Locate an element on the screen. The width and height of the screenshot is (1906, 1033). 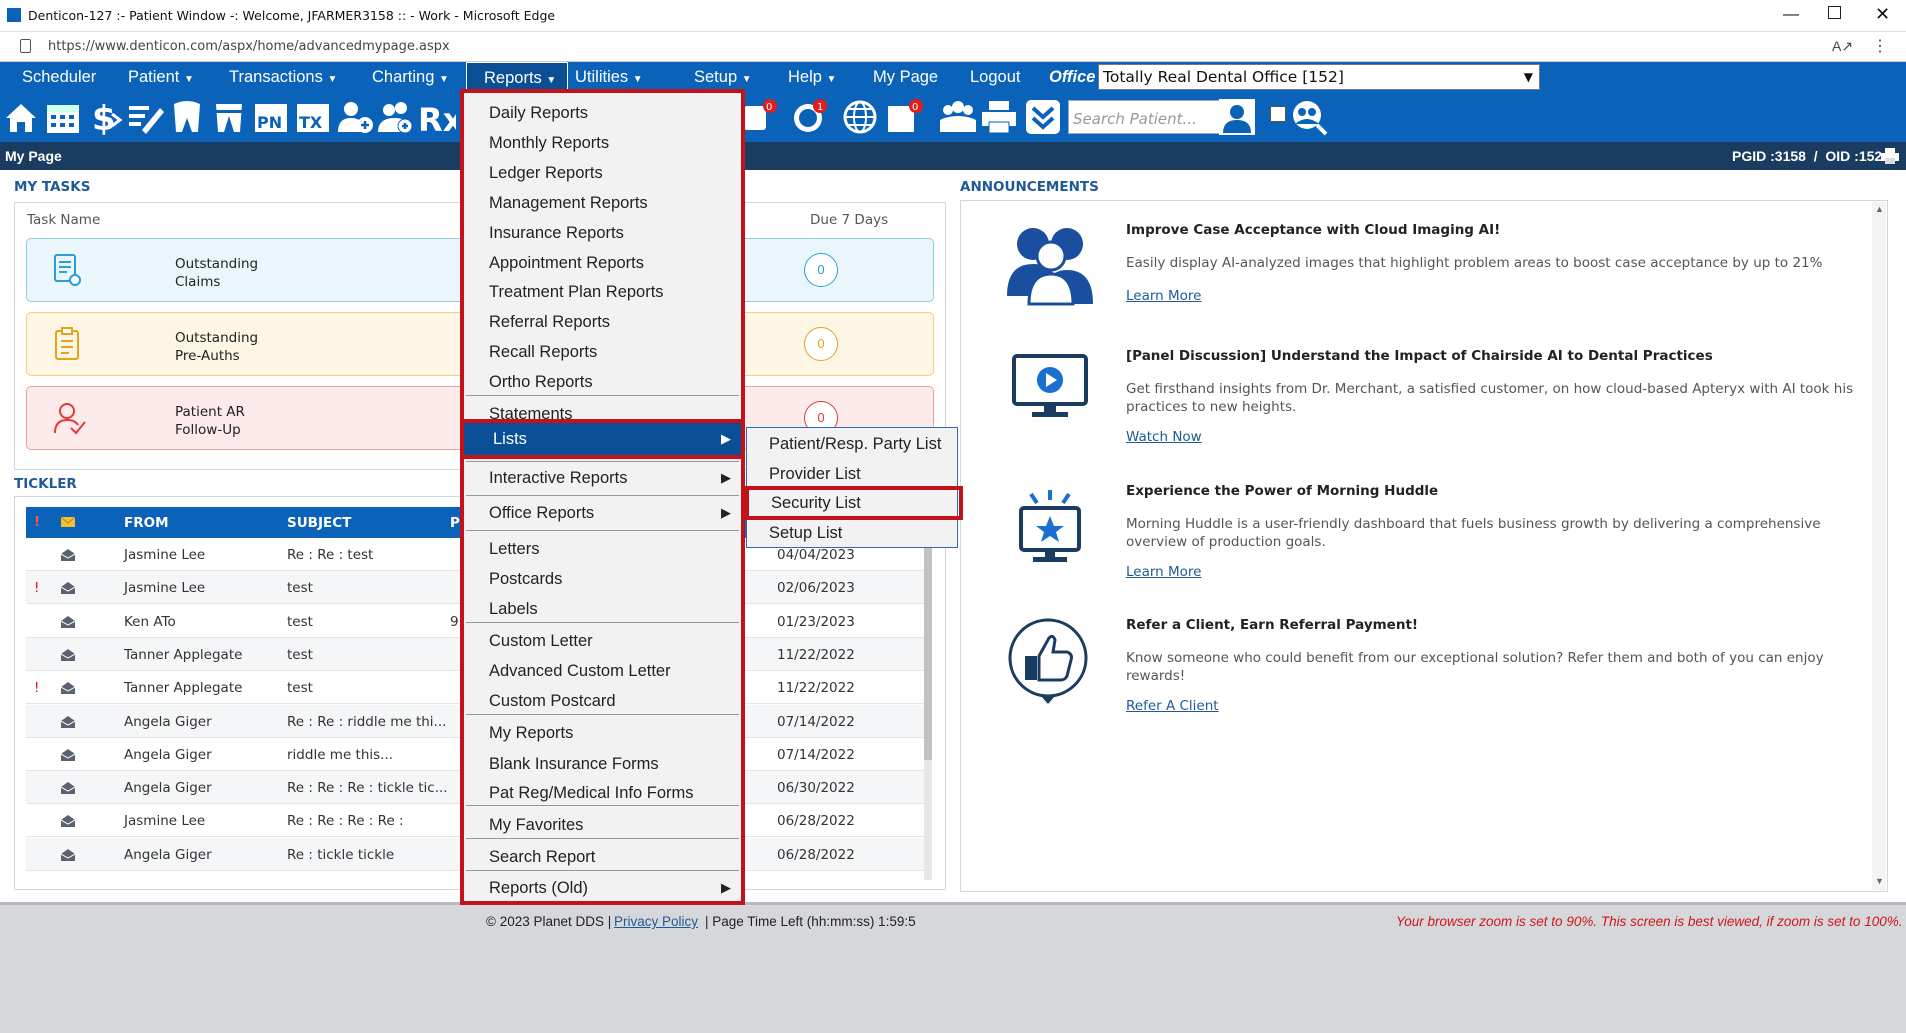
list-menu-item-setup-list: Setup List is located at coordinates (851, 533).